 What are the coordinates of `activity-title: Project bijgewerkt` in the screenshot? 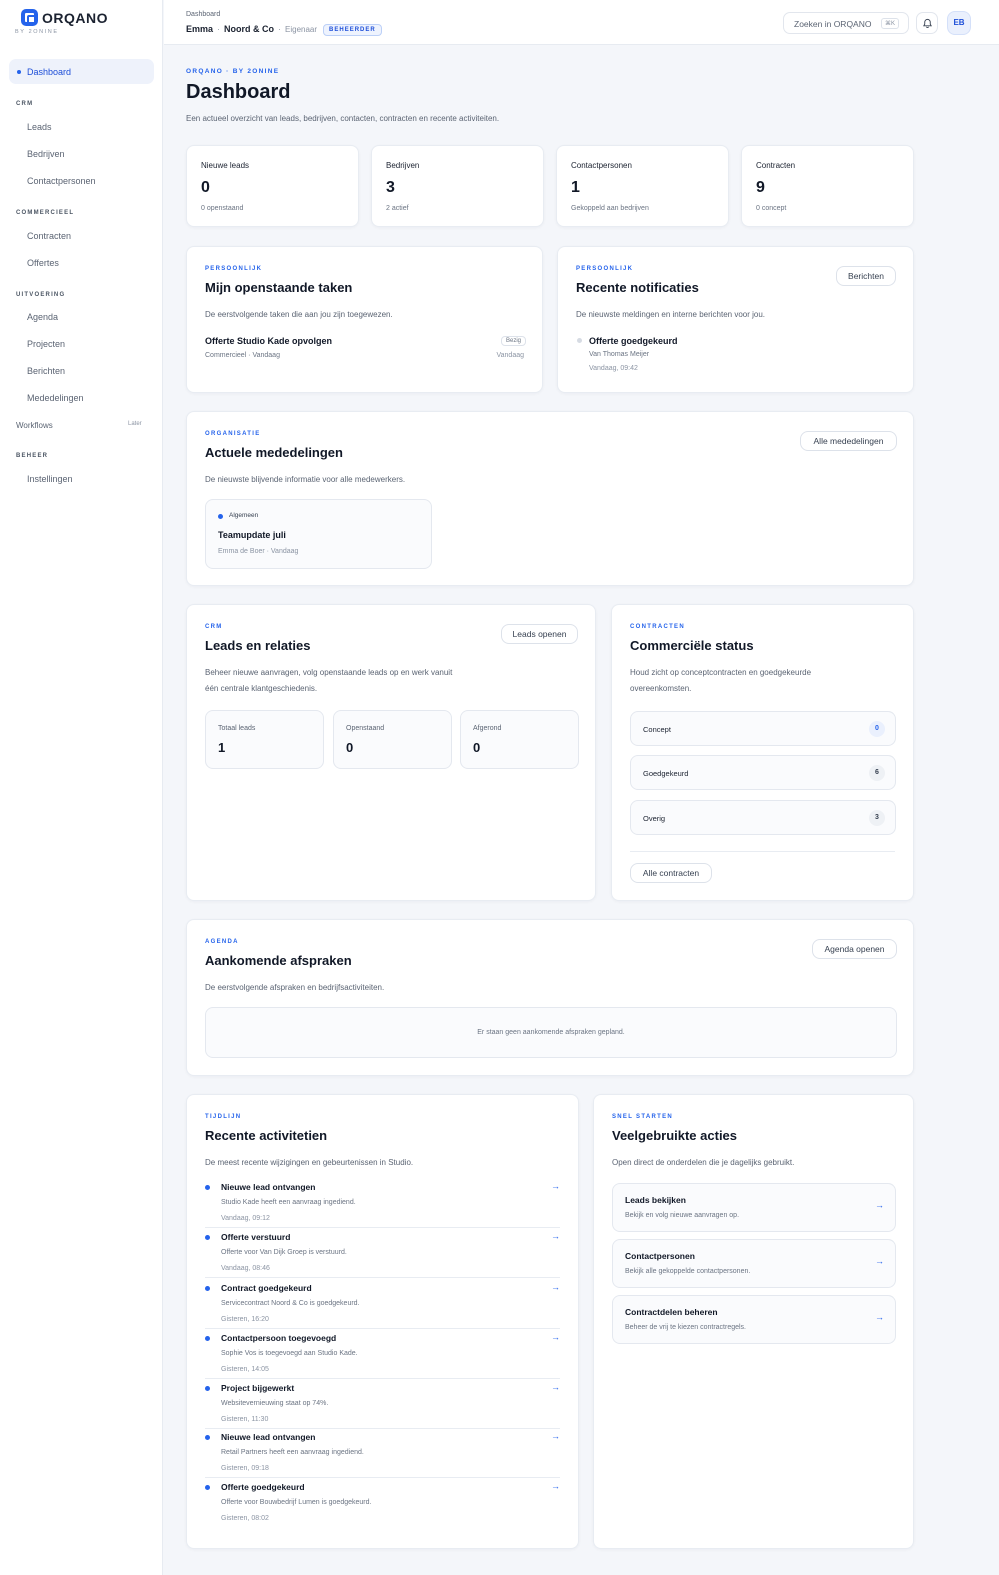 It's located at (257, 1388).